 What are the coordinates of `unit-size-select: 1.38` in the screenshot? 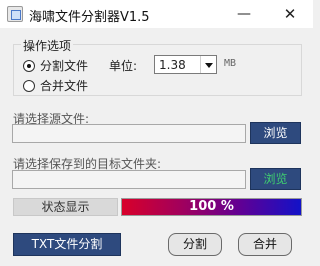 It's located at (185, 64).